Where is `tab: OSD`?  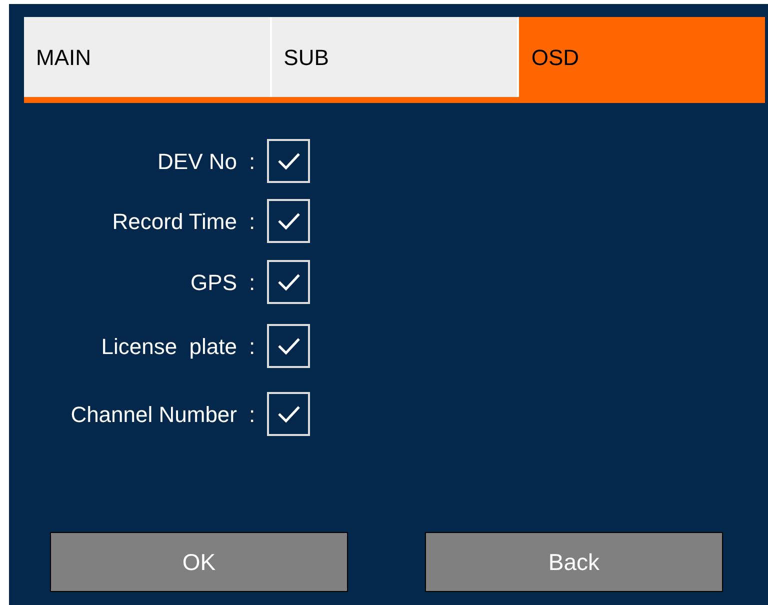 tab: OSD is located at coordinates (641, 57).